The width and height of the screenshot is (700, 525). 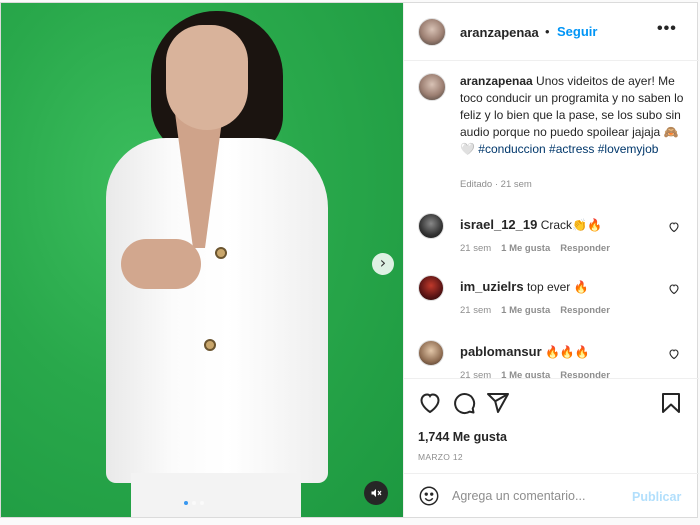 I want to click on comment-username: israel_12_19, so click(x=498, y=224).